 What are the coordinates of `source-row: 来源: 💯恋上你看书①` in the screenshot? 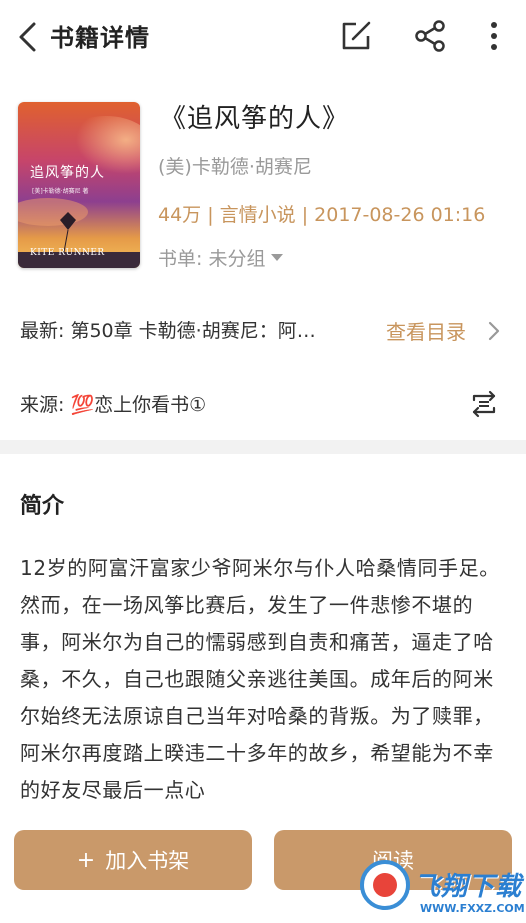 It's located at (263, 404).